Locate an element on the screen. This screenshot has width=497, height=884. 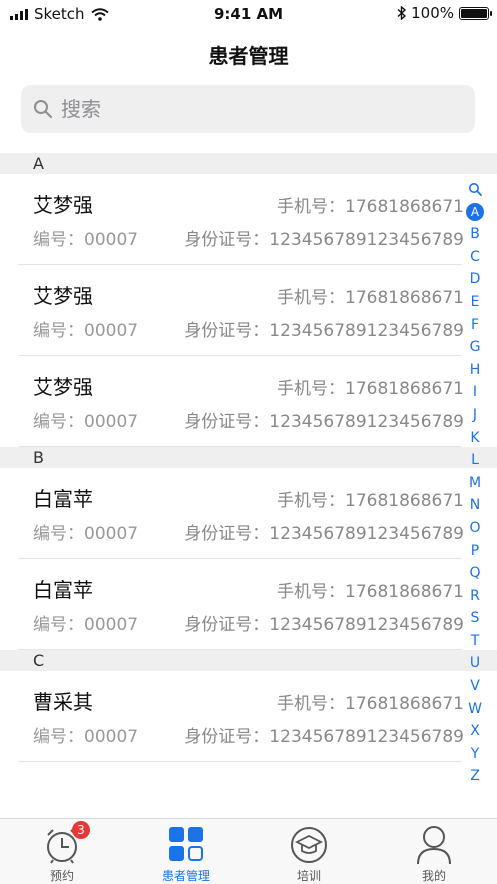
search-input is located at coordinates (251, 109).